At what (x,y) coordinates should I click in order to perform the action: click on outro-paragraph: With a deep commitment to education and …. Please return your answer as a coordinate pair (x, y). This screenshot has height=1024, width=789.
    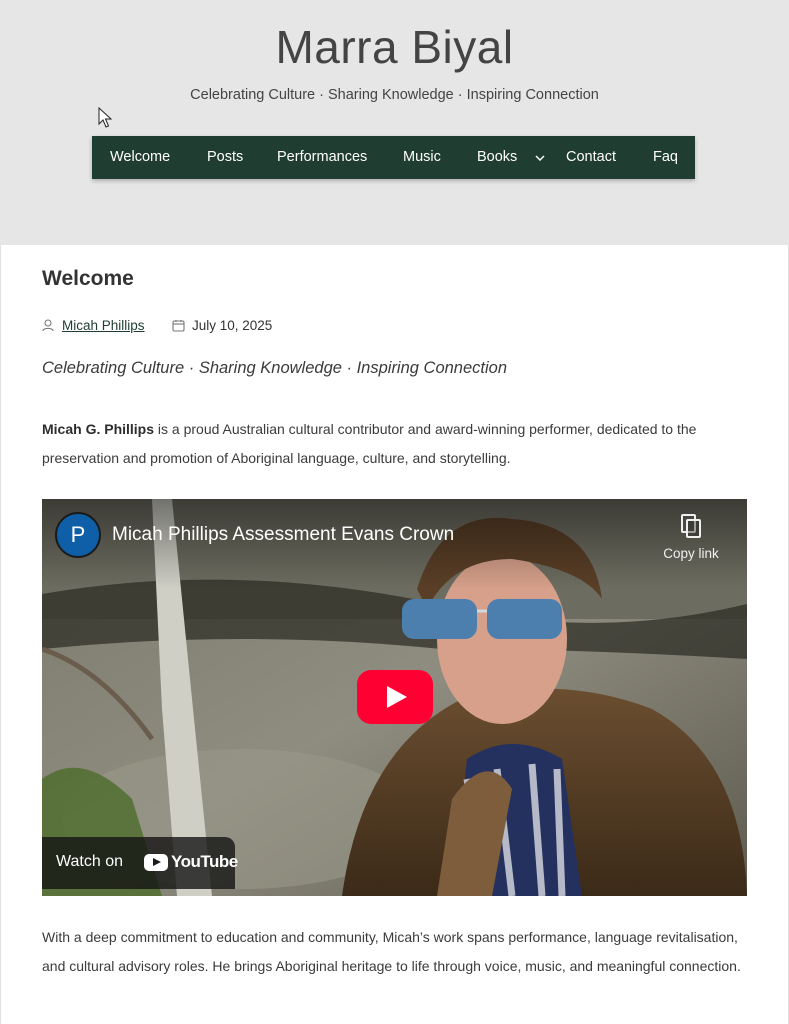
    Looking at the image, I should click on (391, 951).